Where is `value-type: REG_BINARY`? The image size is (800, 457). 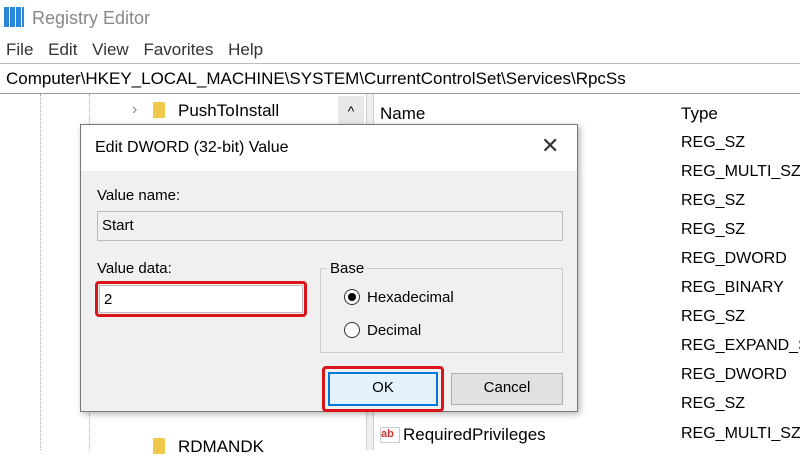 value-type: REG_BINARY is located at coordinates (732, 287).